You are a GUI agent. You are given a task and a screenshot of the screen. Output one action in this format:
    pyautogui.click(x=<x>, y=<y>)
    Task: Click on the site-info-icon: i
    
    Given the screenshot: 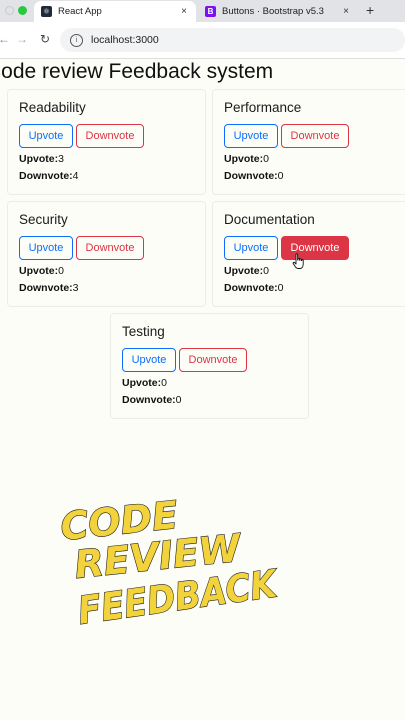 What is the action you would take?
    pyautogui.click(x=76, y=40)
    